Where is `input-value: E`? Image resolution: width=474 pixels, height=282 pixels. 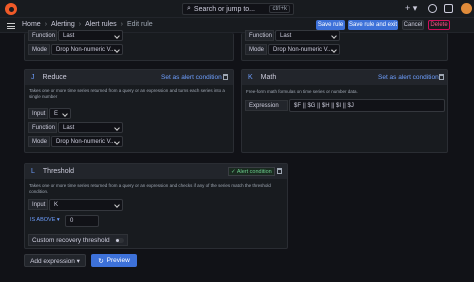
input-value: E is located at coordinates (56, 113).